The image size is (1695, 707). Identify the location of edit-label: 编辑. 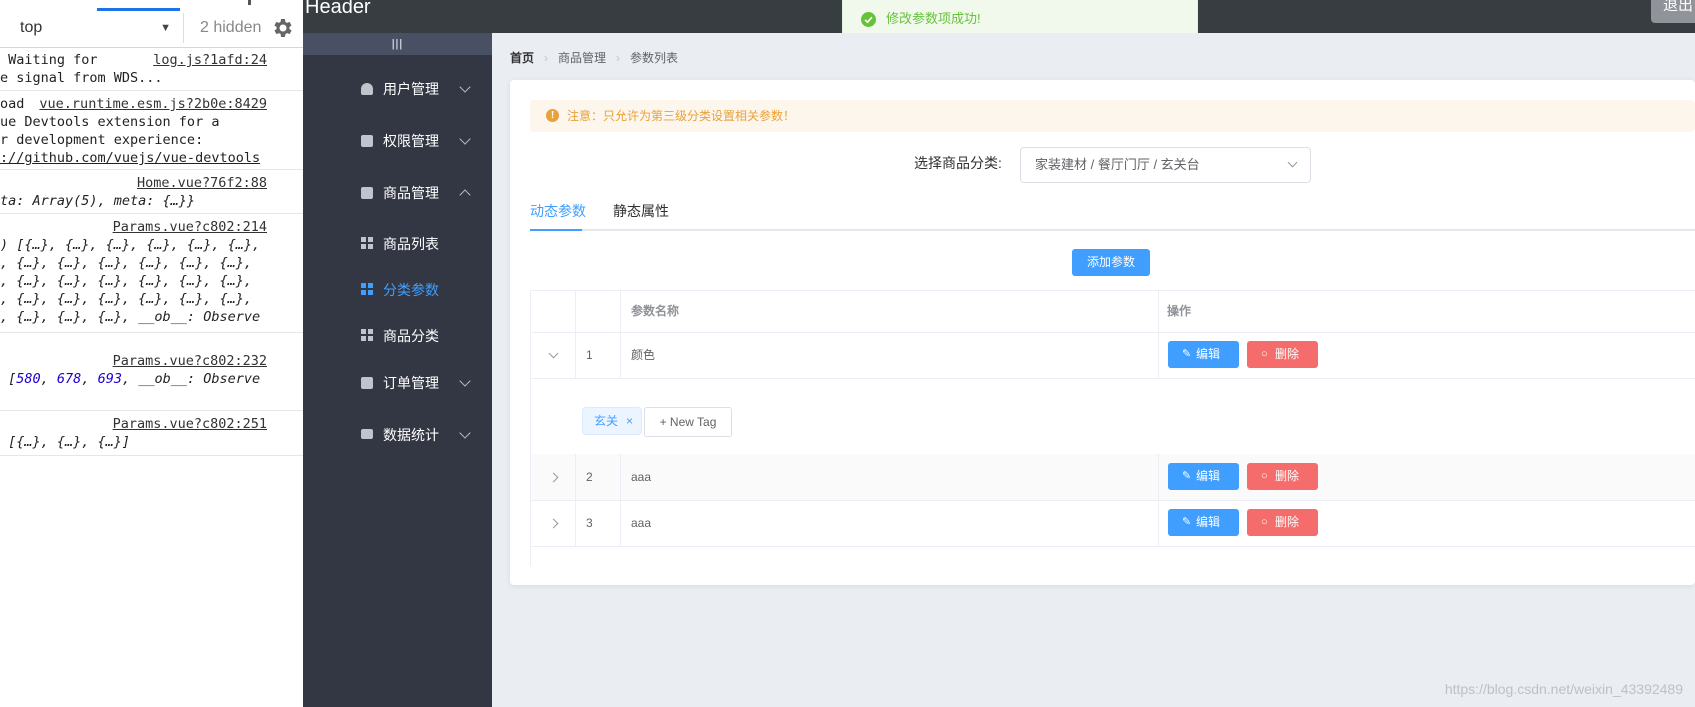
(1208, 354).